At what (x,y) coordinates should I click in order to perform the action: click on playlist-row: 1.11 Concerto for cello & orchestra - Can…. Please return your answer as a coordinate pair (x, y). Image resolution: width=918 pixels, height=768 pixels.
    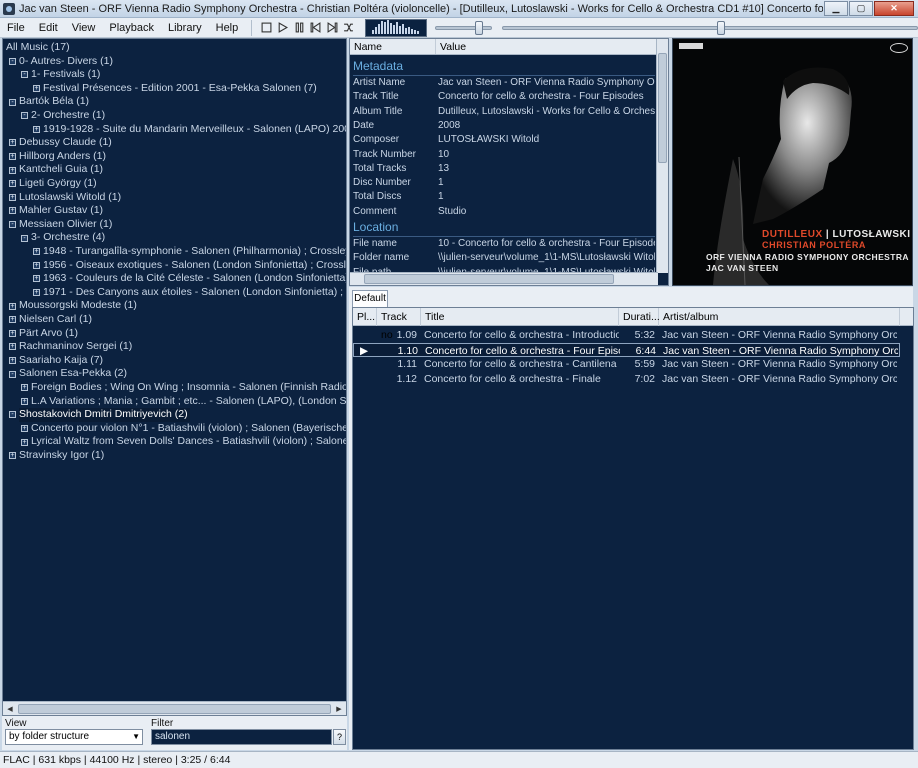
    Looking at the image, I should click on (626, 364).